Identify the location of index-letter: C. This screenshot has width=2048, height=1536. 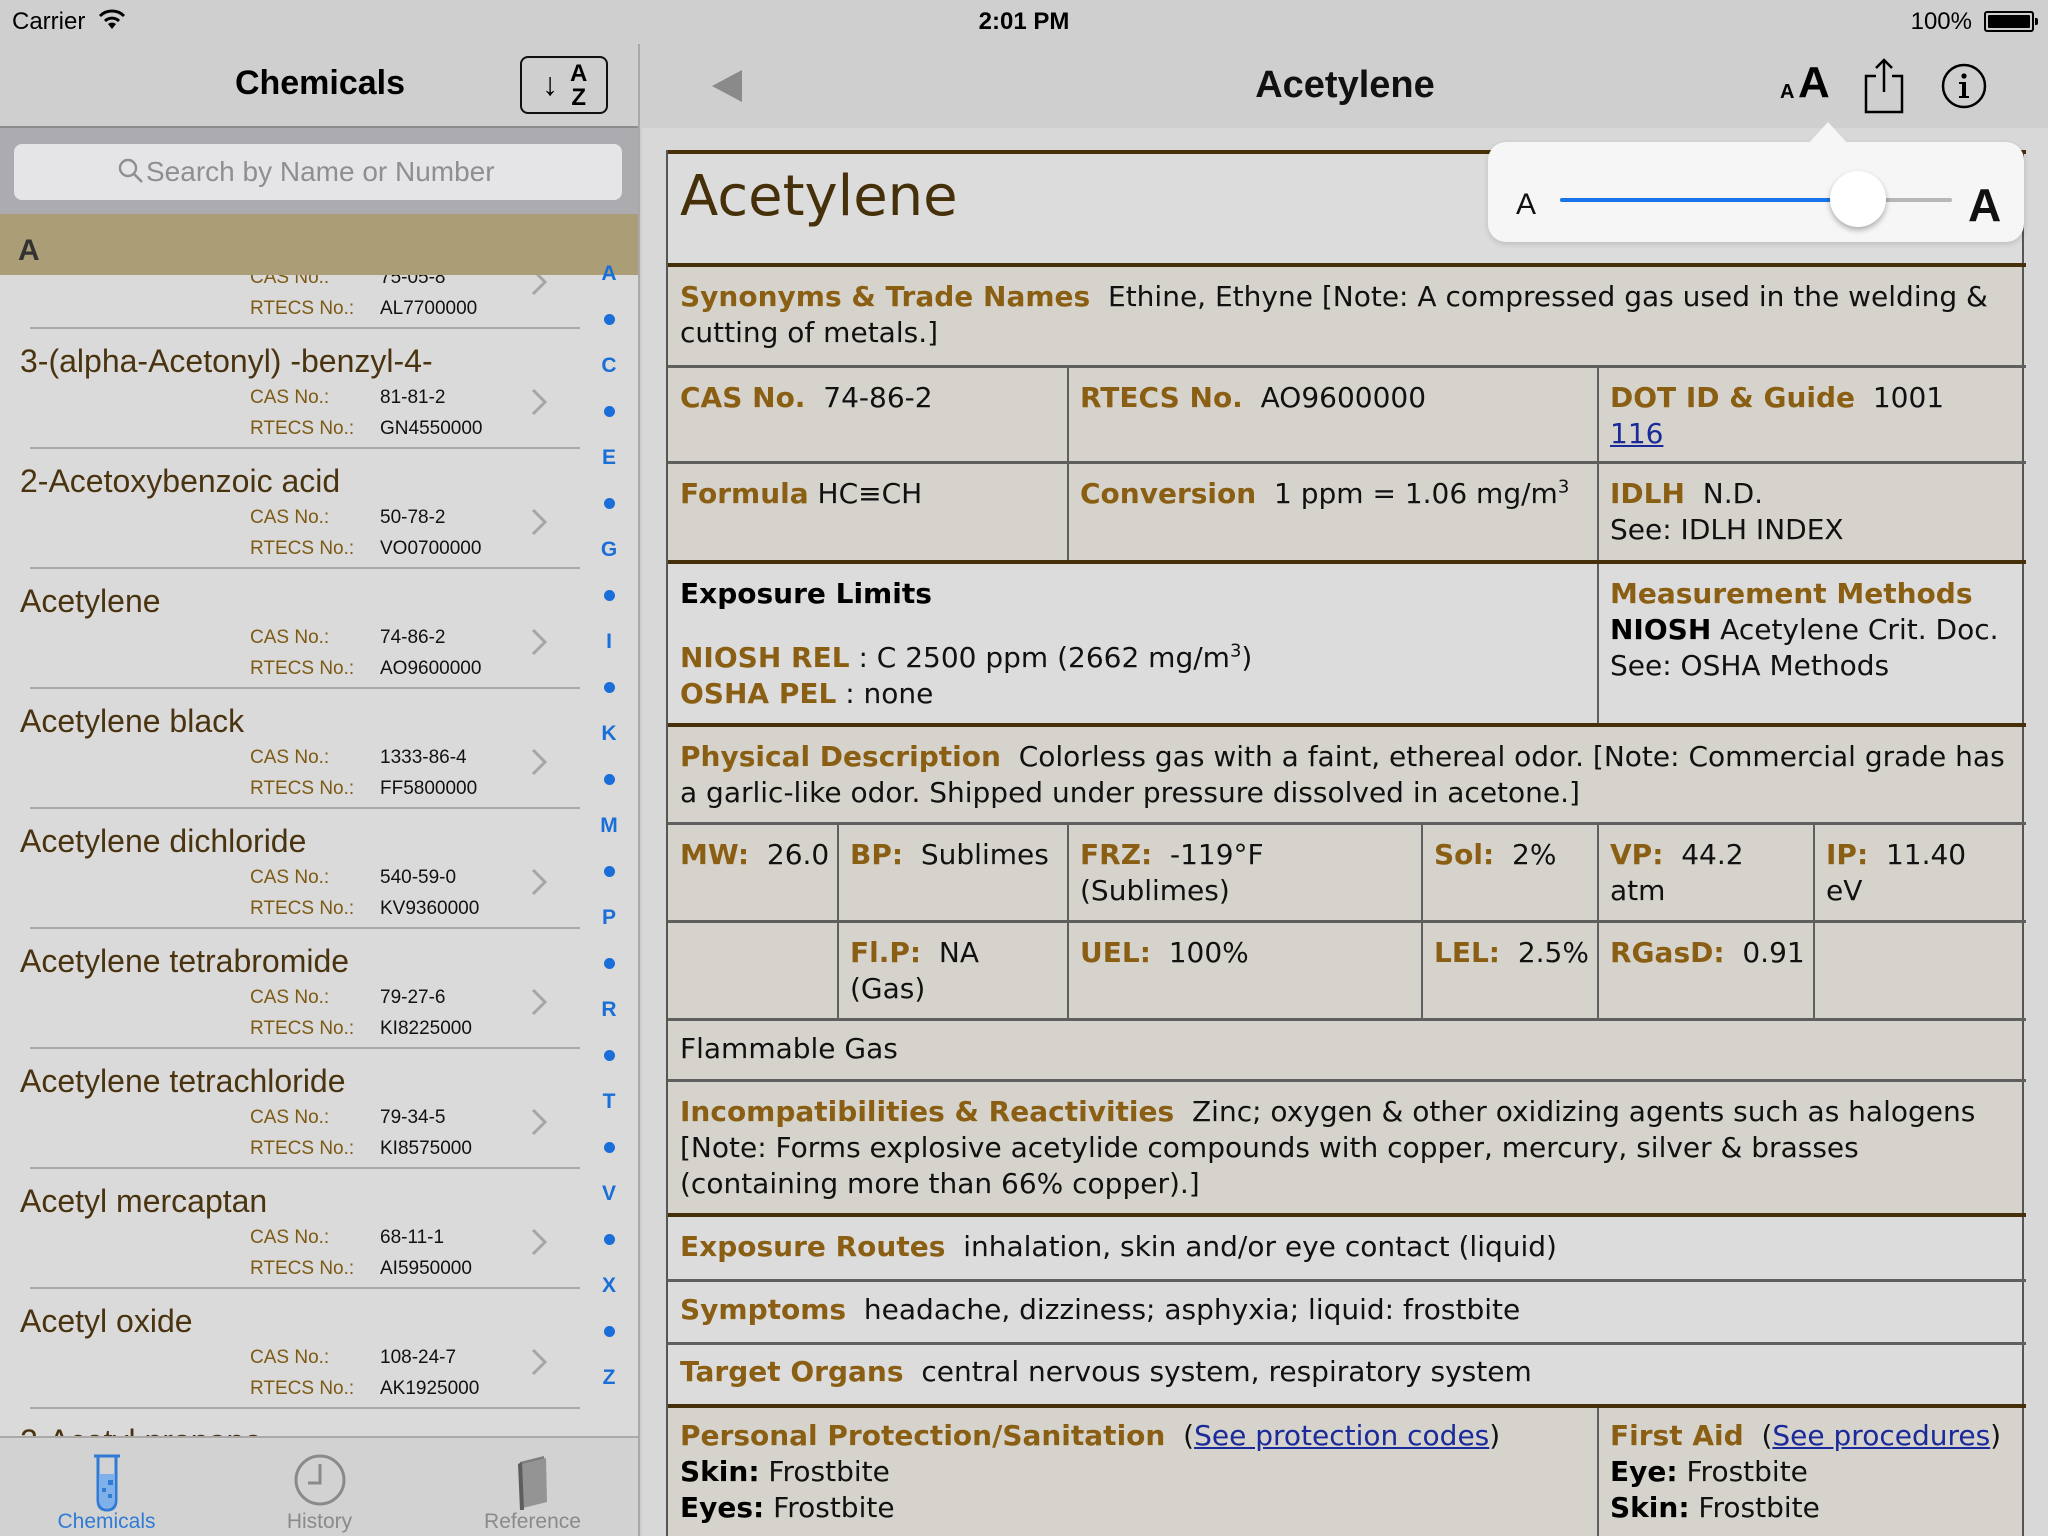
(609, 366).